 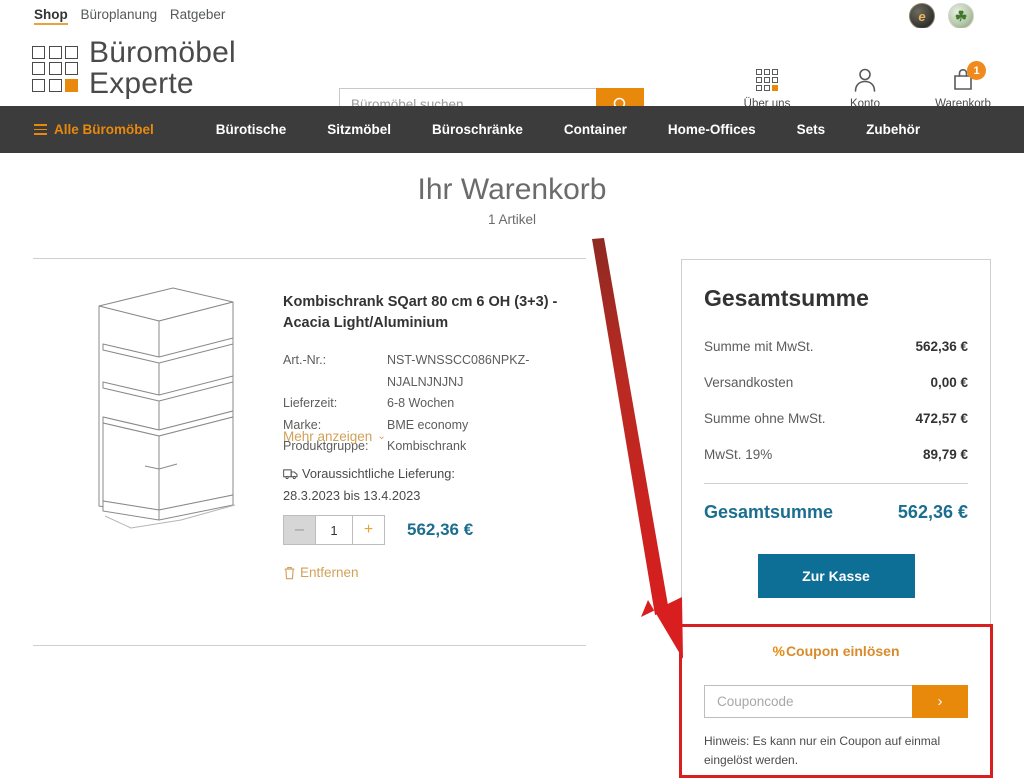 What do you see at coordinates (512, 14) in the screenshot?
I see `utility-bar: Shop Büroplanung Ratgeber e ☘` at bounding box center [512, 14].